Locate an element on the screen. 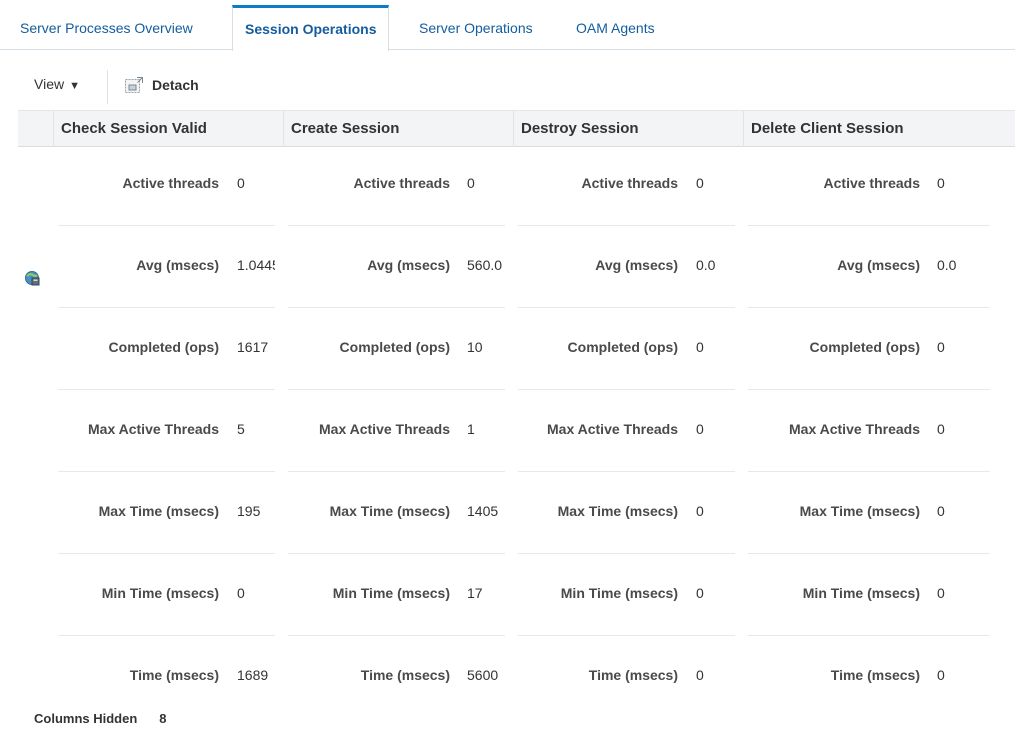 The width and height of the screenshot is (1015, 742). metric-cell: Max Active Threads is located at coordinates (460, 430).